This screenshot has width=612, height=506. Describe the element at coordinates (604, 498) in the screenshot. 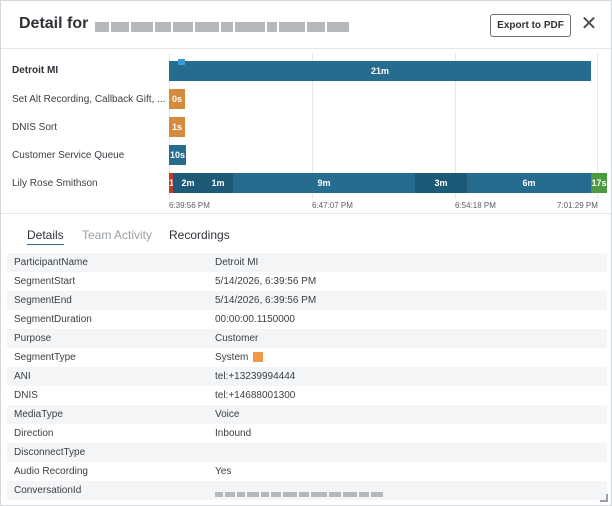

I see `resize-handle` at that location.